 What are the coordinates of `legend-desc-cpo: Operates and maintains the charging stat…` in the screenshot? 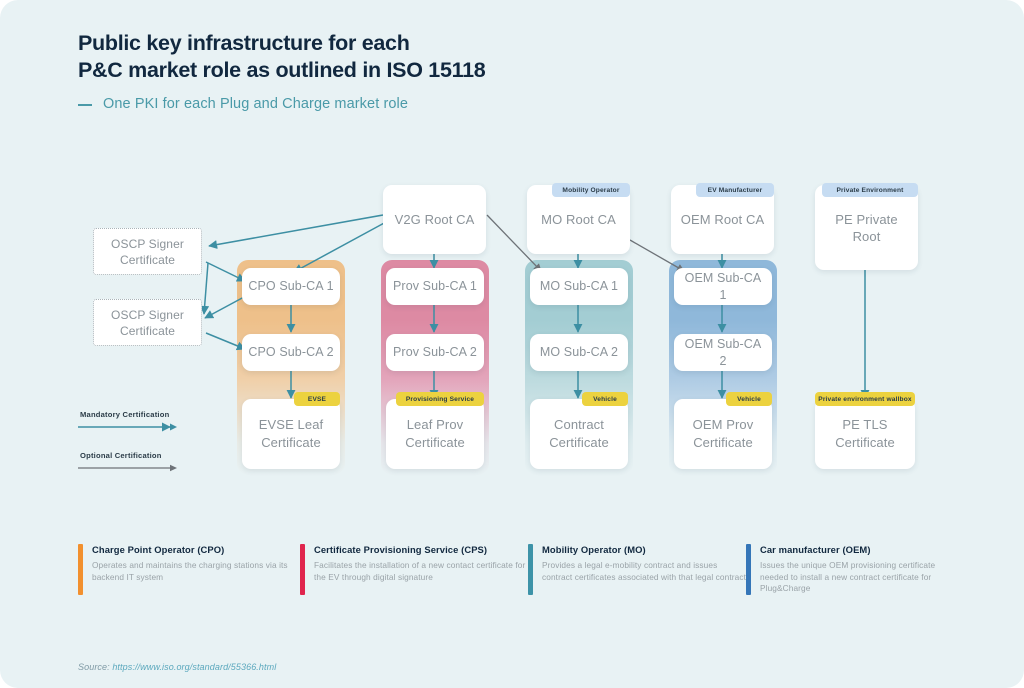 It's located at (190, 571).